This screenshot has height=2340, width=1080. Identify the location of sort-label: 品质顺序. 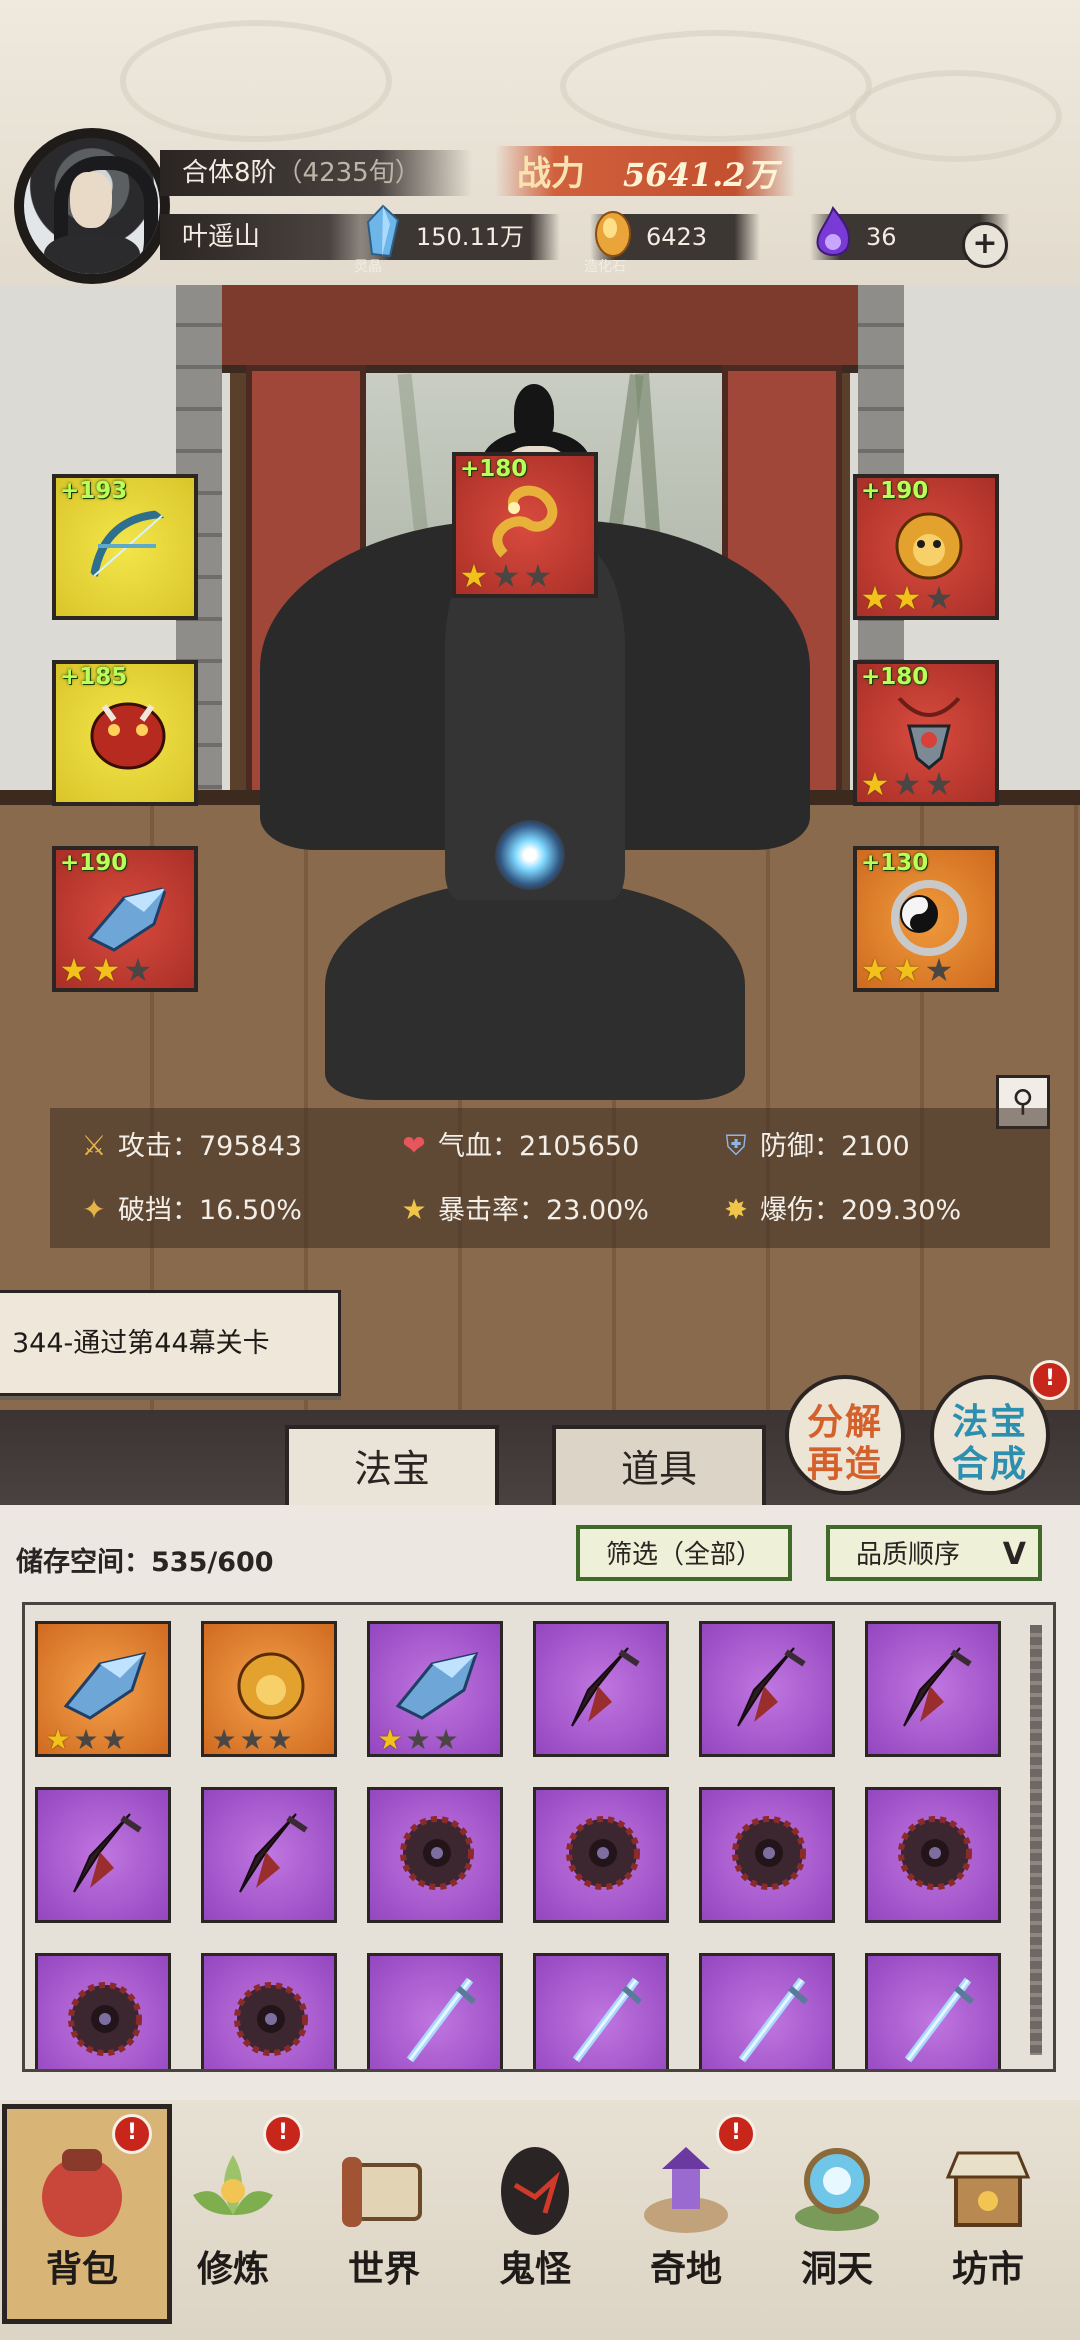
(908, 1555).